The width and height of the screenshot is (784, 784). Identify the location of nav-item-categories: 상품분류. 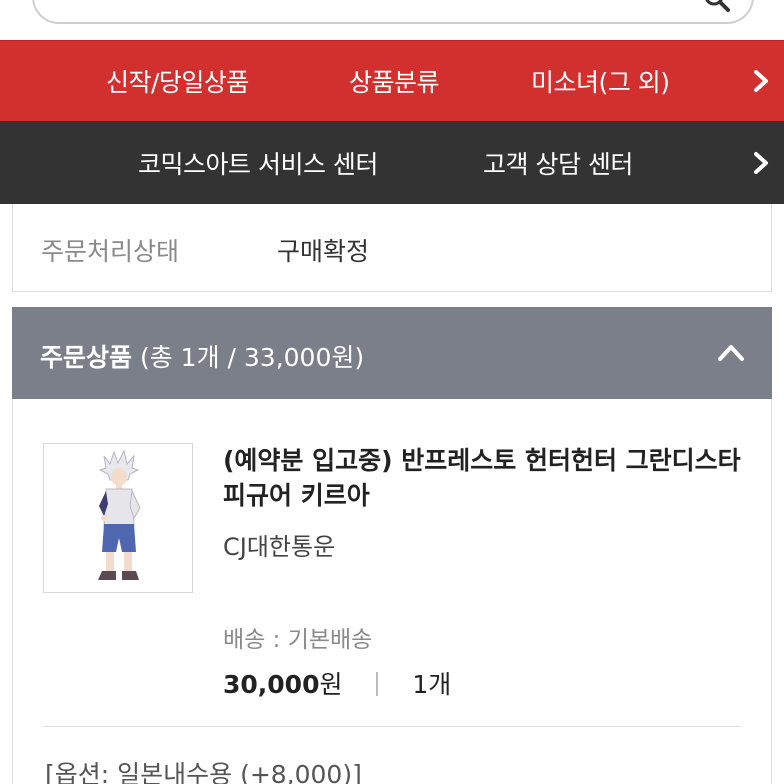
(394, 81).